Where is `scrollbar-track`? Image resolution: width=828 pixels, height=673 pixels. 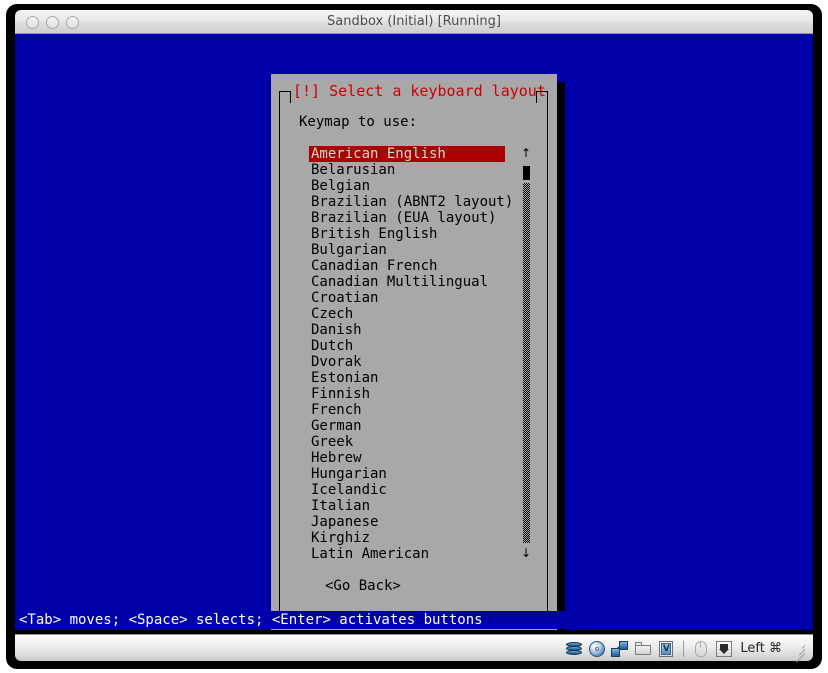 scrollbar-track is located at coordinates (526, 363).